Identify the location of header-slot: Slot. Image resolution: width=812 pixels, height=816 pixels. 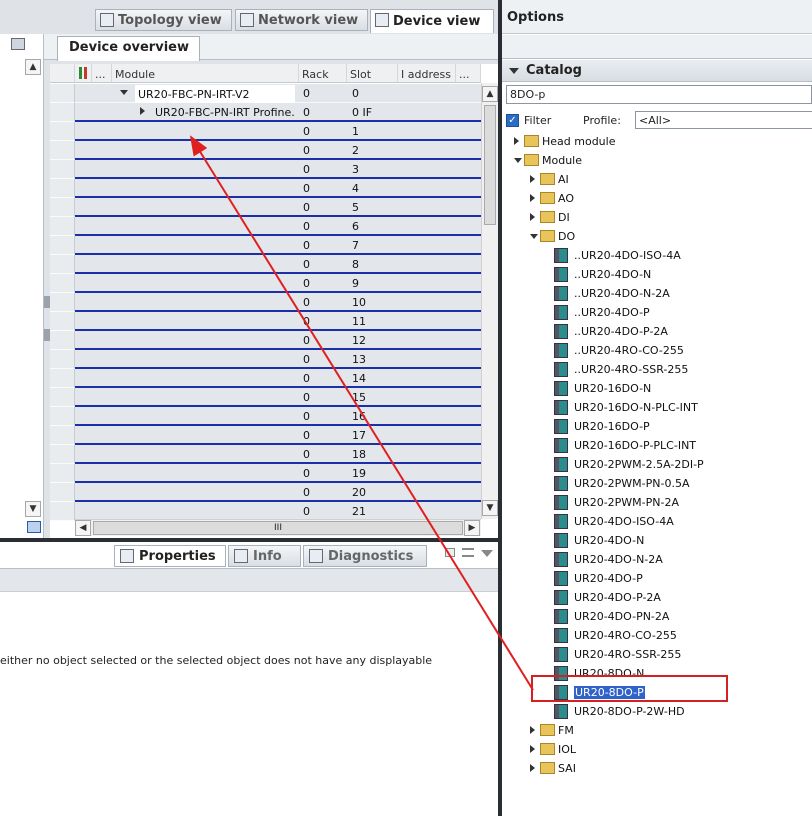
(372, 73).